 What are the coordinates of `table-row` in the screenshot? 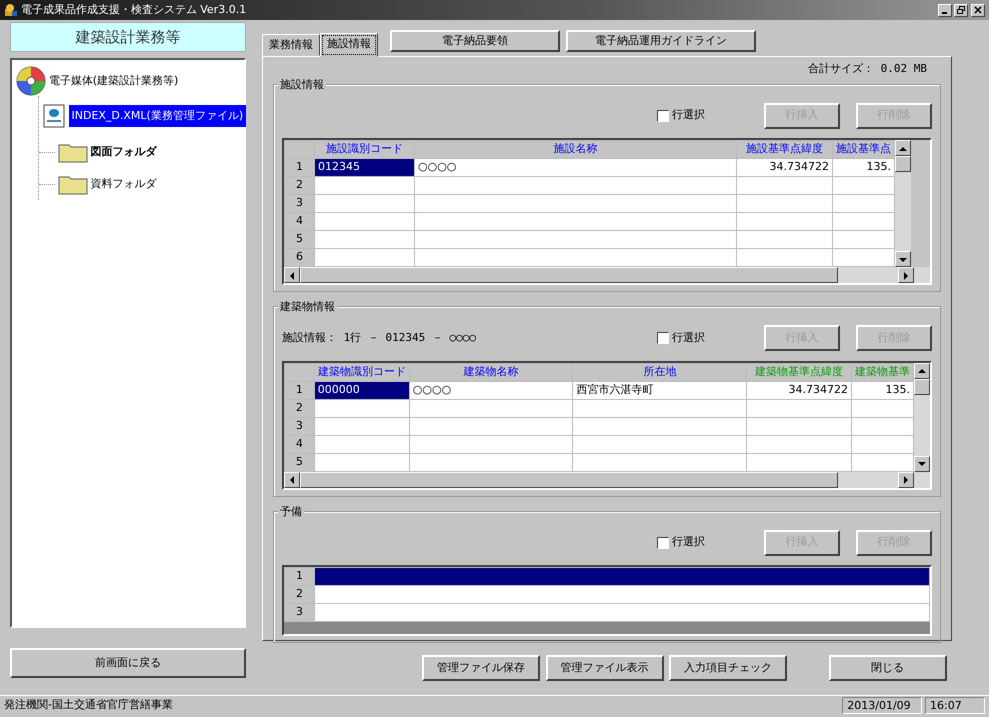 It's located at (622, 577).